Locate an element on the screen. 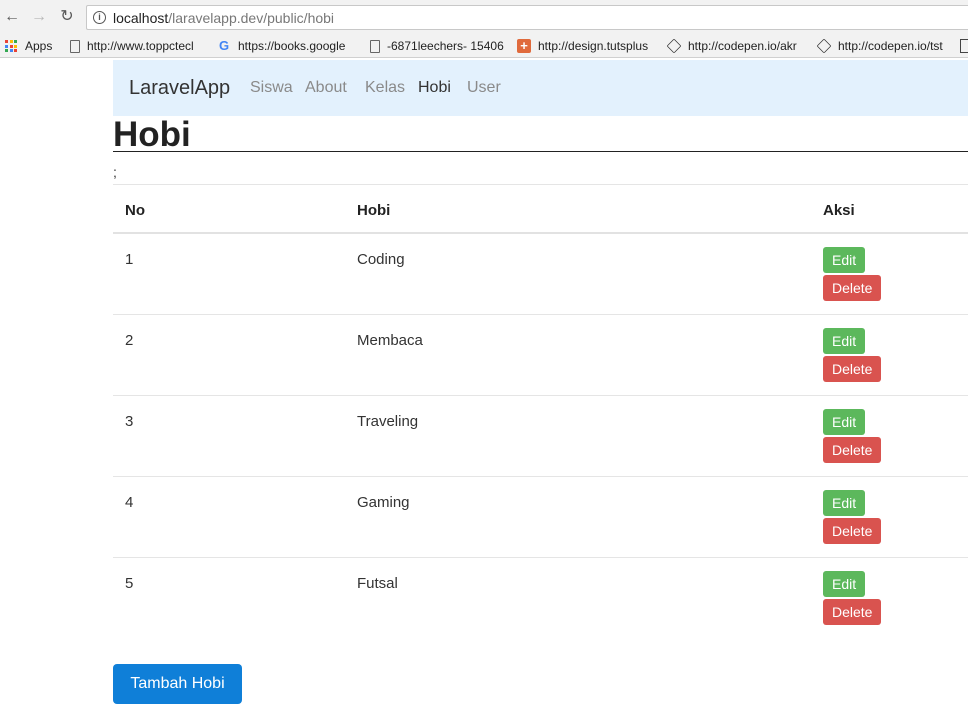  cell-no: 5 is located at coordinates (129, 583).